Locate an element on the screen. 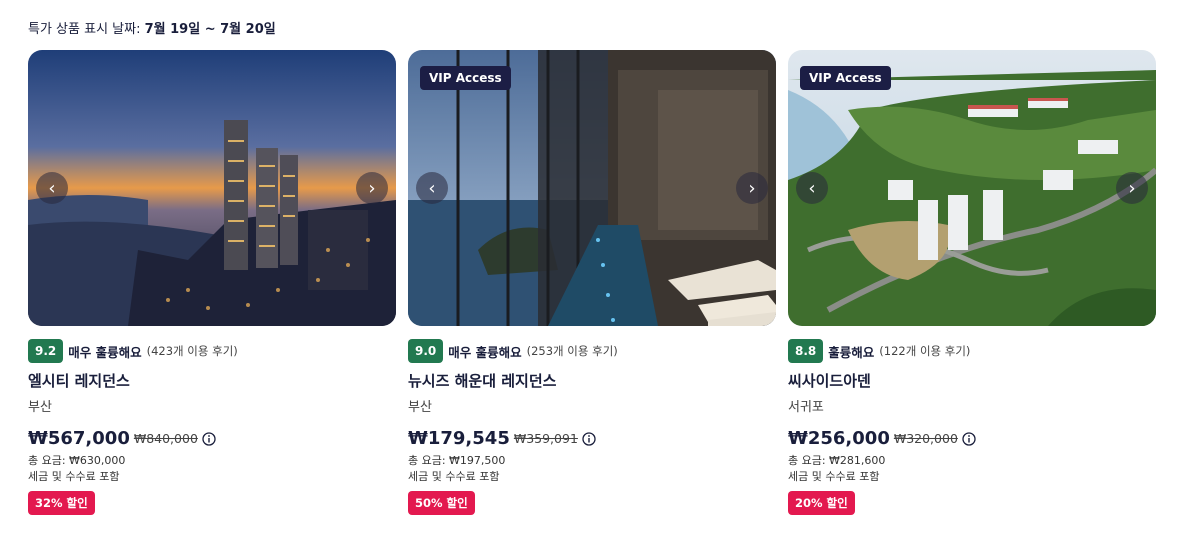 Image resolution: width=1186 pixels, height=535 pixels. rating: 9.0 매우 훌륭해요 (253개 이용 후기) is located at coordinates (513, 351).